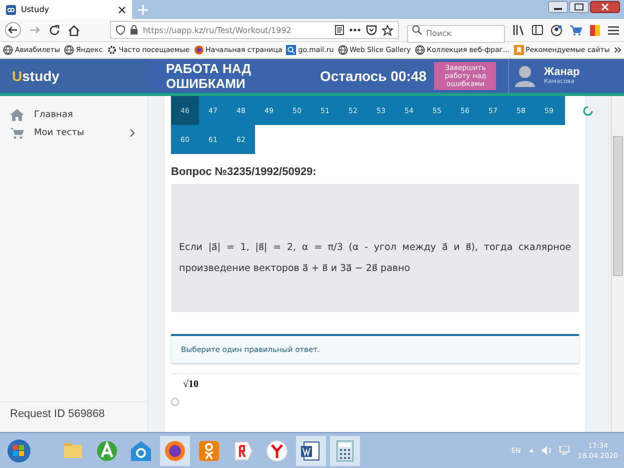 The height and width of the screenshot is (468, 624). I want to click on avatar-icon, so click(525, 76).